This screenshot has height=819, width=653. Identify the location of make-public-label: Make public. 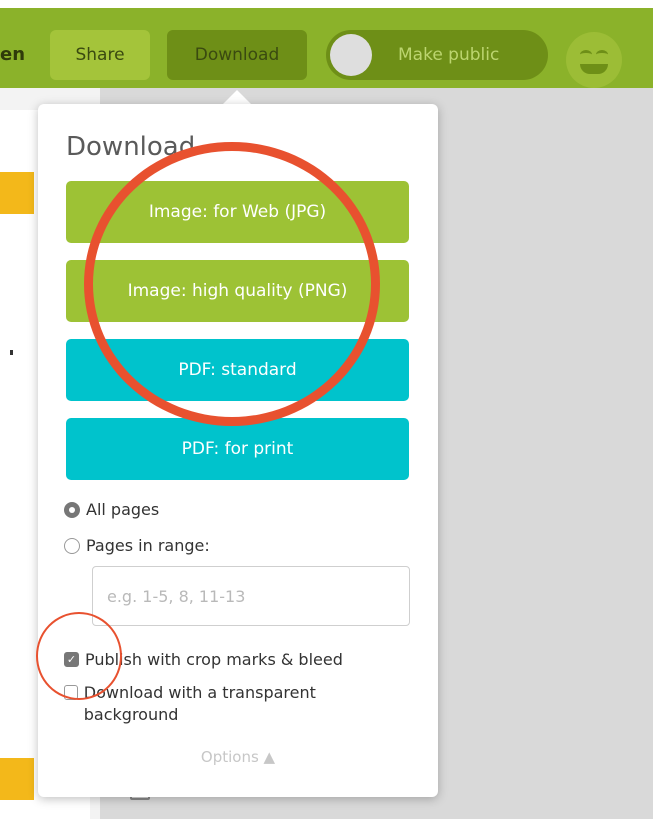
(449, 55).